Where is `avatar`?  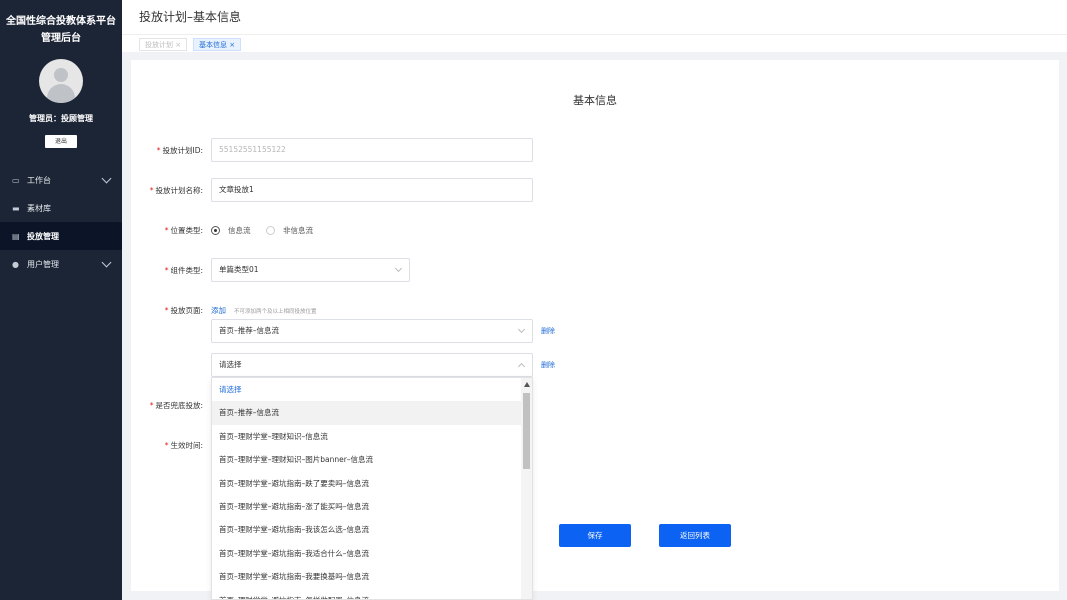
avatar is located at coordinates (61, 81).